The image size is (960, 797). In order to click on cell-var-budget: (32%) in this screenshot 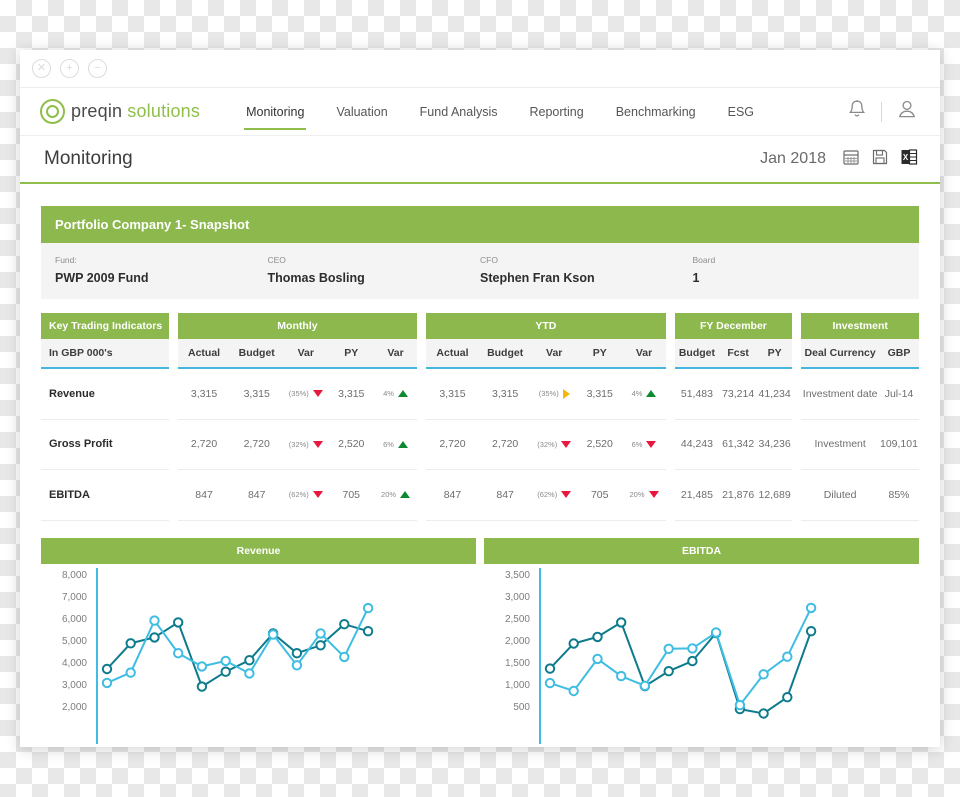, I will do `click(305, 444)`.